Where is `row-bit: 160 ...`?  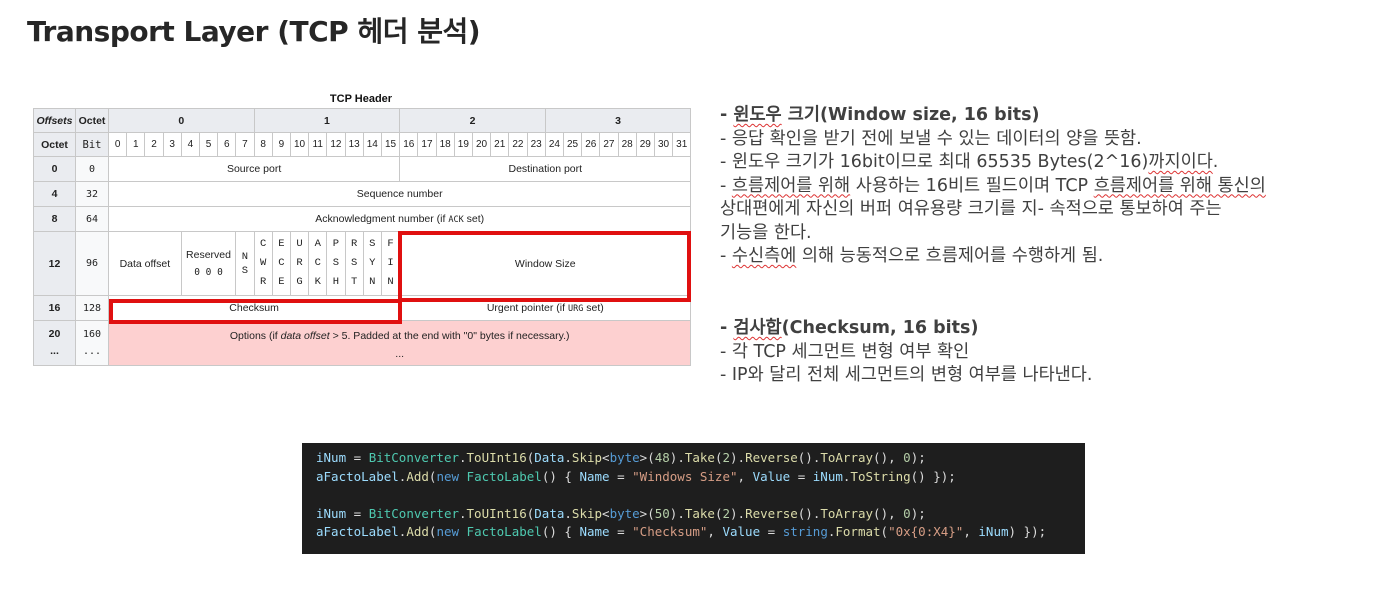 row-bit: 160 ... is located at coordinates (92, 343).